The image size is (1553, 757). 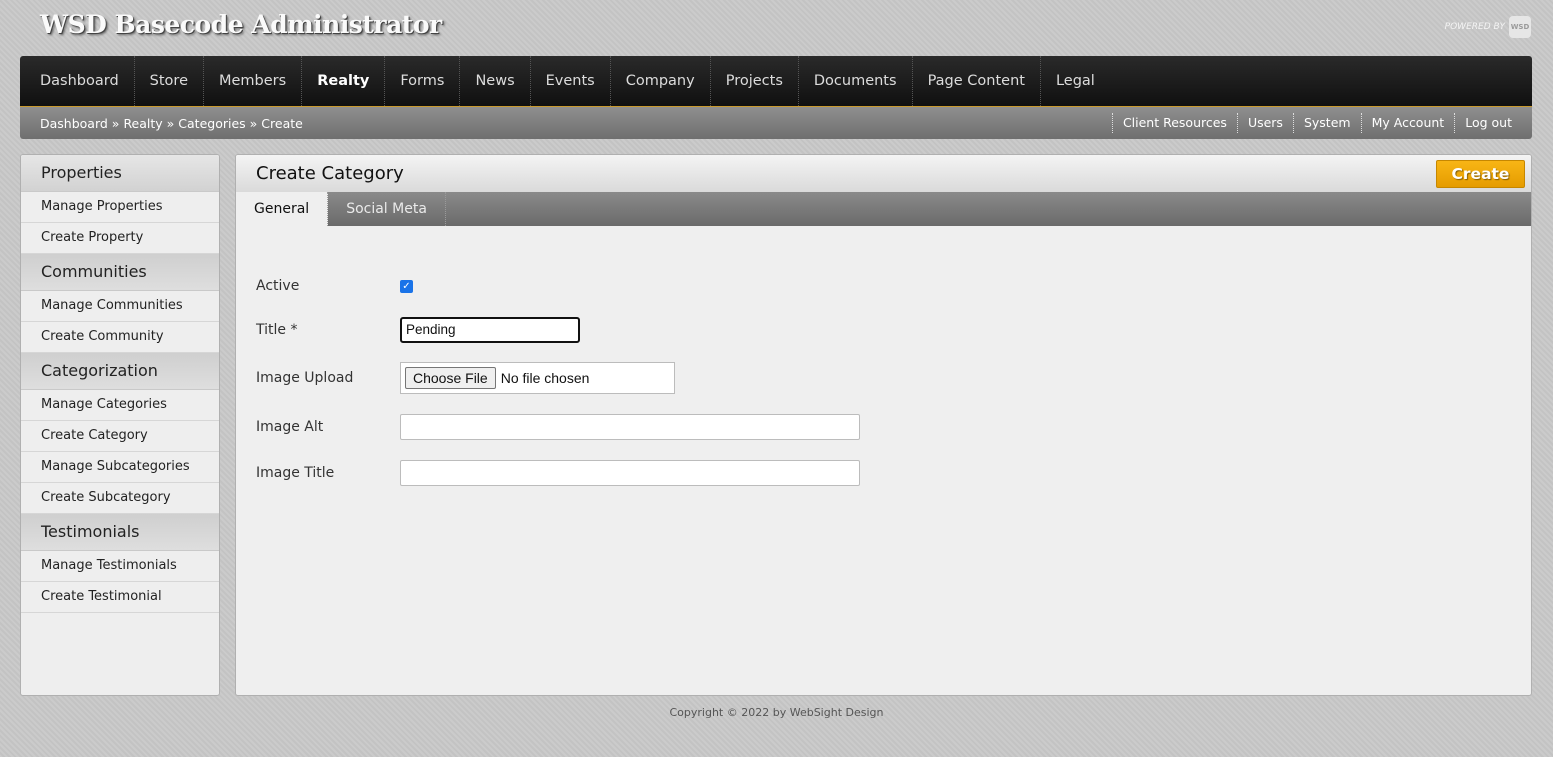 I want to click on util-link-my-account: My Account, so click(x=1407, y=123).